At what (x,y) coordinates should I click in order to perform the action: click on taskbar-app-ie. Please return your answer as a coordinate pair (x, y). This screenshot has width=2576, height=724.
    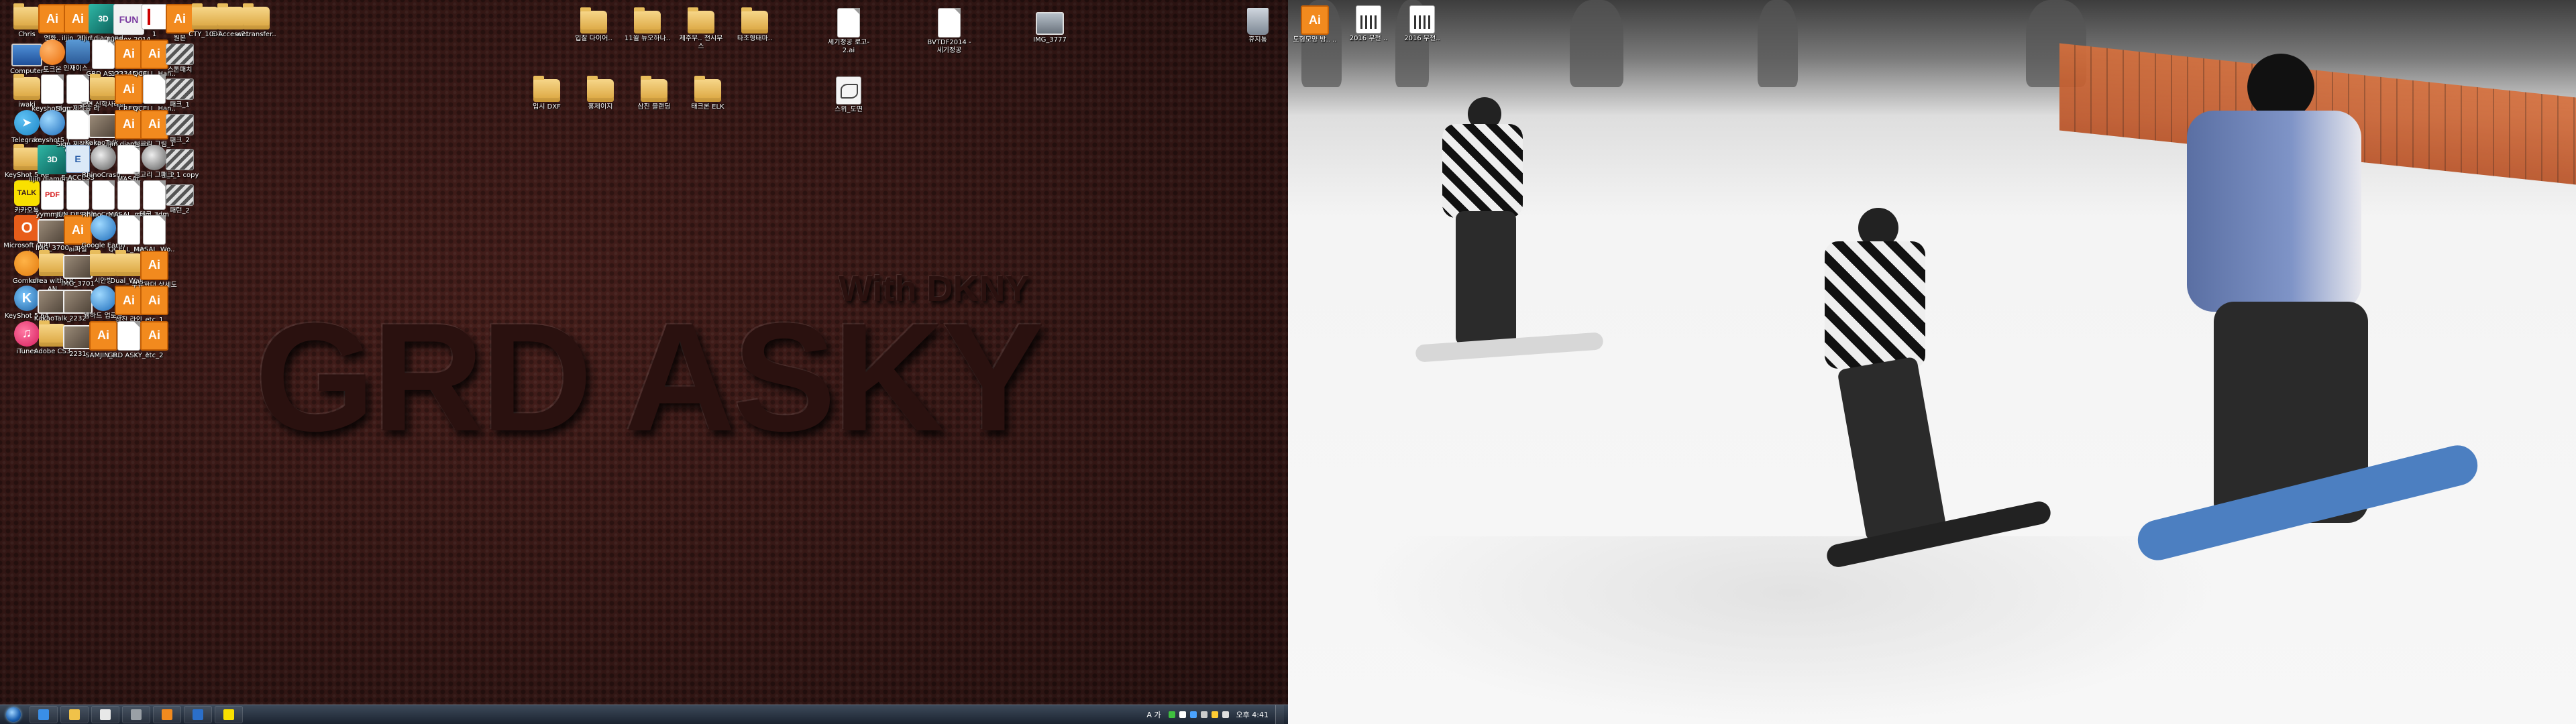
    Looking at the image, I should click on (44, 714).